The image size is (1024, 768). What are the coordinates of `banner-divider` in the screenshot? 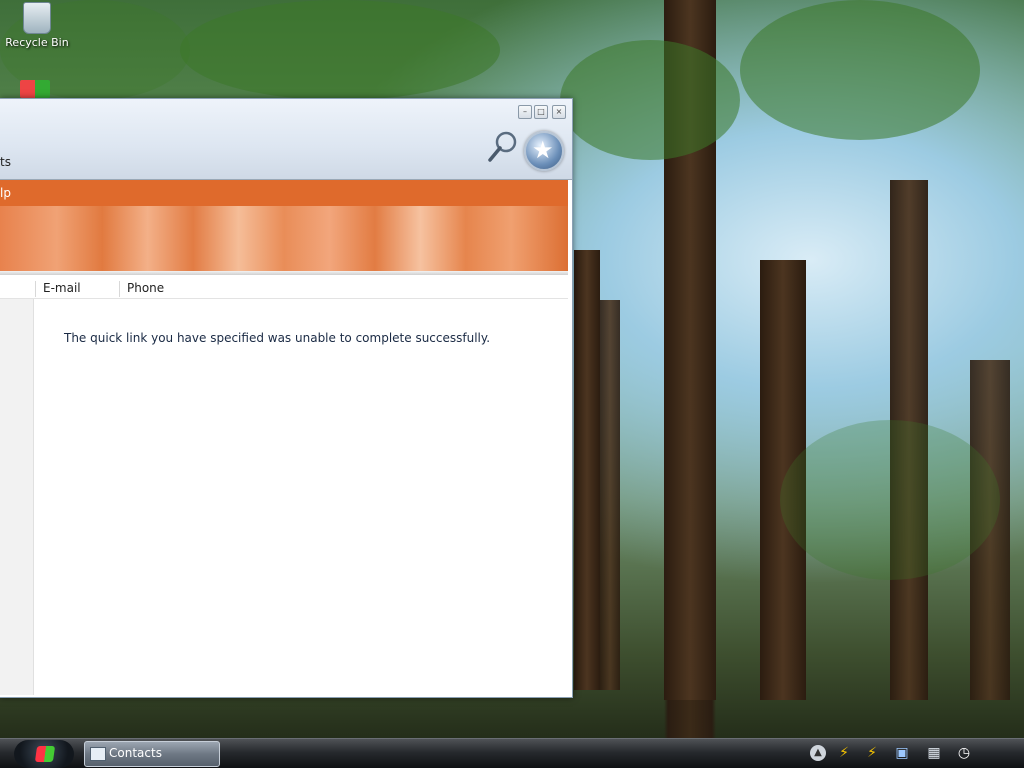 It's located at (284, 273).